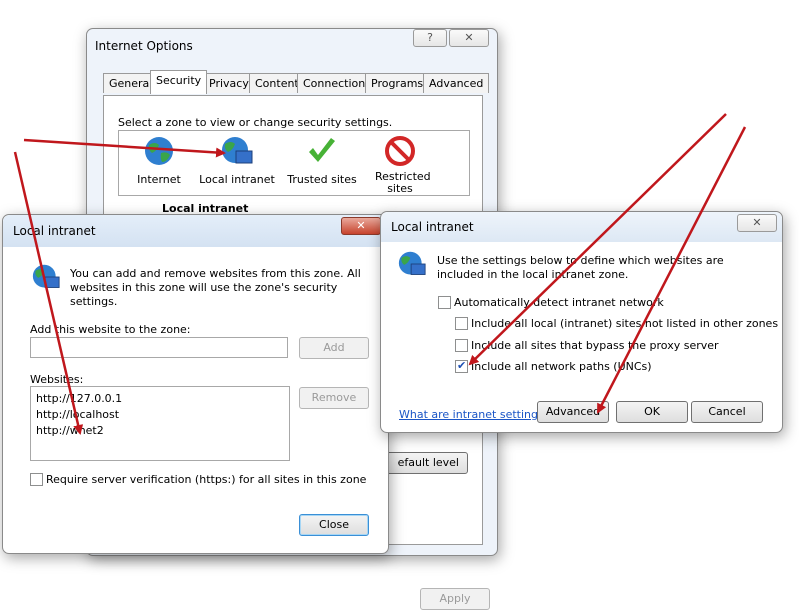  I want to click on tab-label: Advanced, so click(456, 83).